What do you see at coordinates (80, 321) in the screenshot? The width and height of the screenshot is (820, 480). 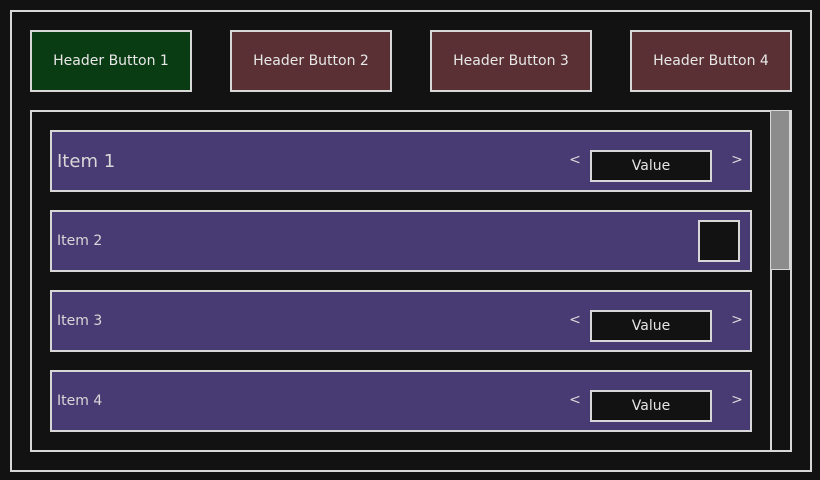 I see `item-label: Item 3` at bounding box center [80, 321].